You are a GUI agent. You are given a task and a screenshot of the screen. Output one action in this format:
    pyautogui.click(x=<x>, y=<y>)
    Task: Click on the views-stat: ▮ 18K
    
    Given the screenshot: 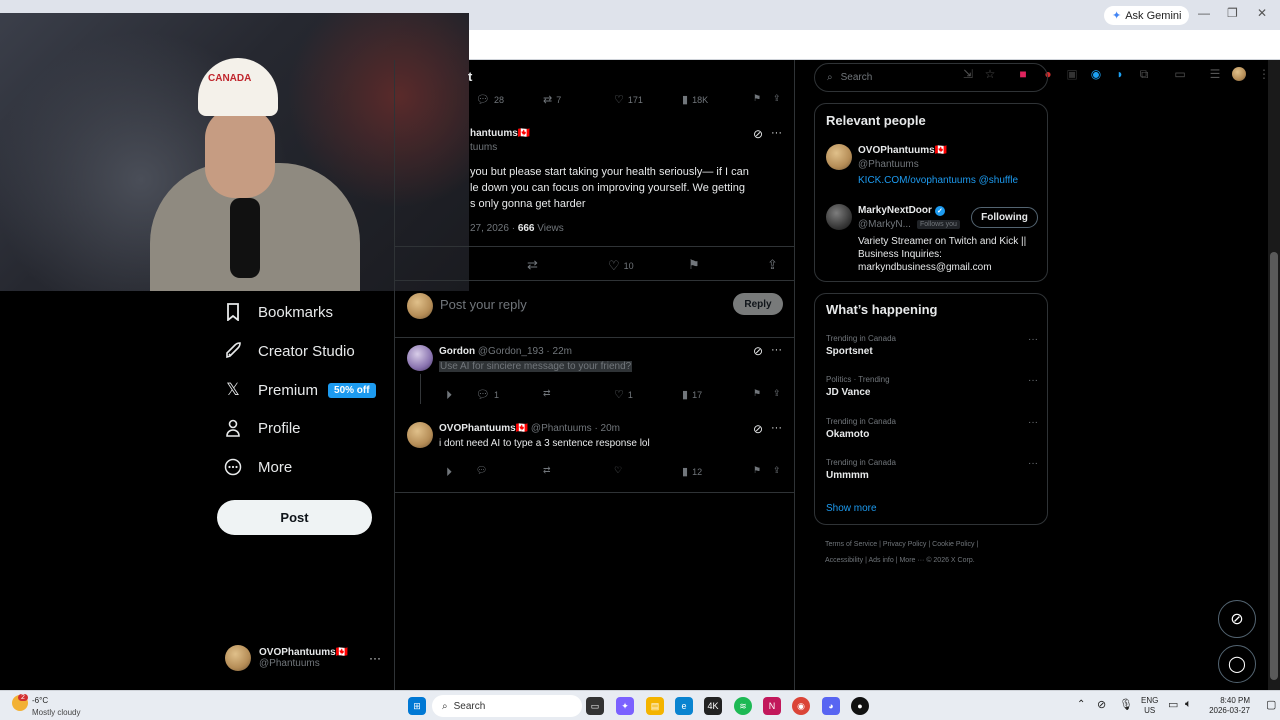 What is the action you would take?
    pyautogui.click(x=695, y=99)
    